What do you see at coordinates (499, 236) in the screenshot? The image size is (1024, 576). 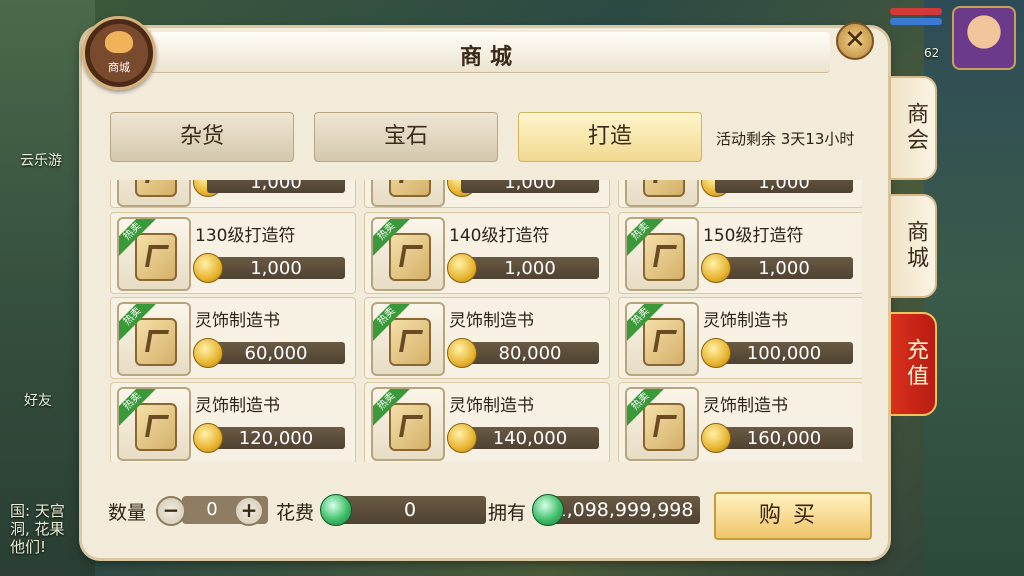 I see `item-name: 140级打造符` at bounding box center [499, 236].